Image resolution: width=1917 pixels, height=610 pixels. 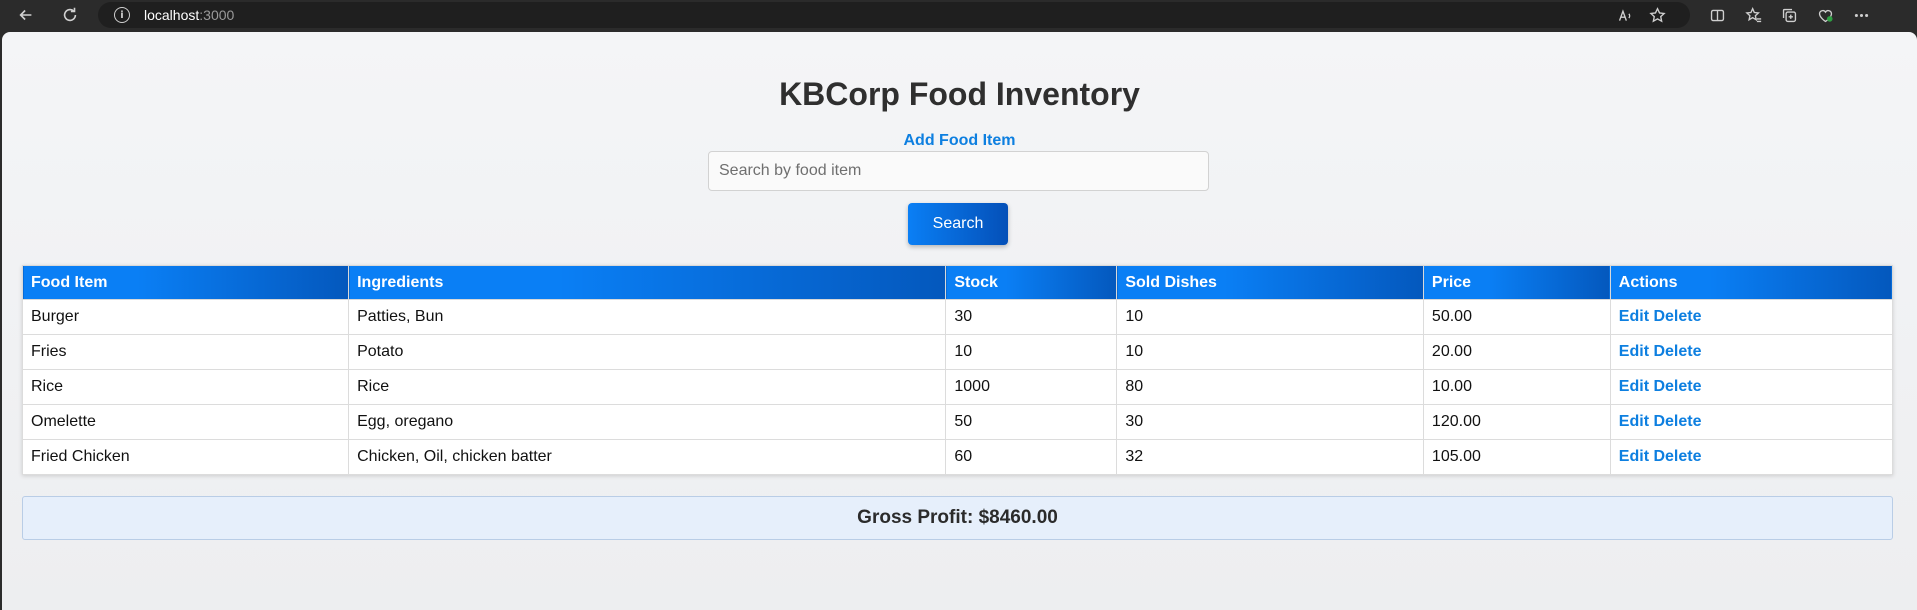 I want to click on more-icon, so click(x=1861, y=15).